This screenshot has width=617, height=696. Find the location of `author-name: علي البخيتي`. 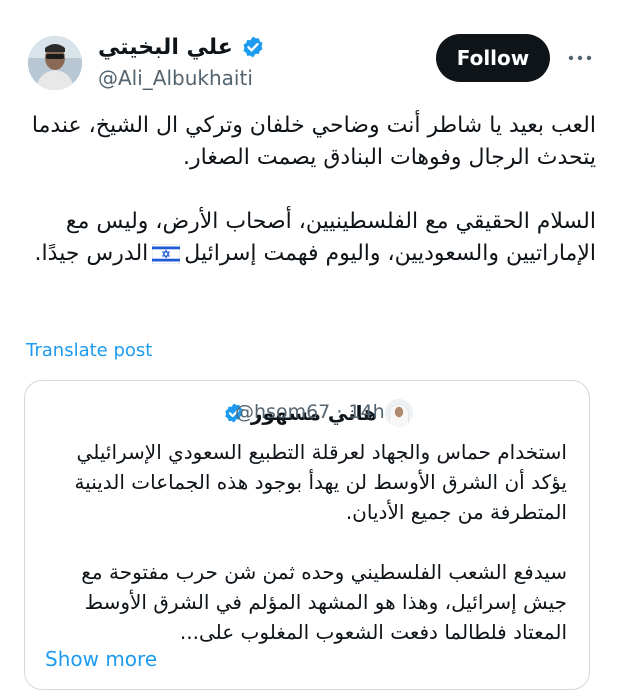

author-name: علي البخيتي is located at coordinates (165, 47).